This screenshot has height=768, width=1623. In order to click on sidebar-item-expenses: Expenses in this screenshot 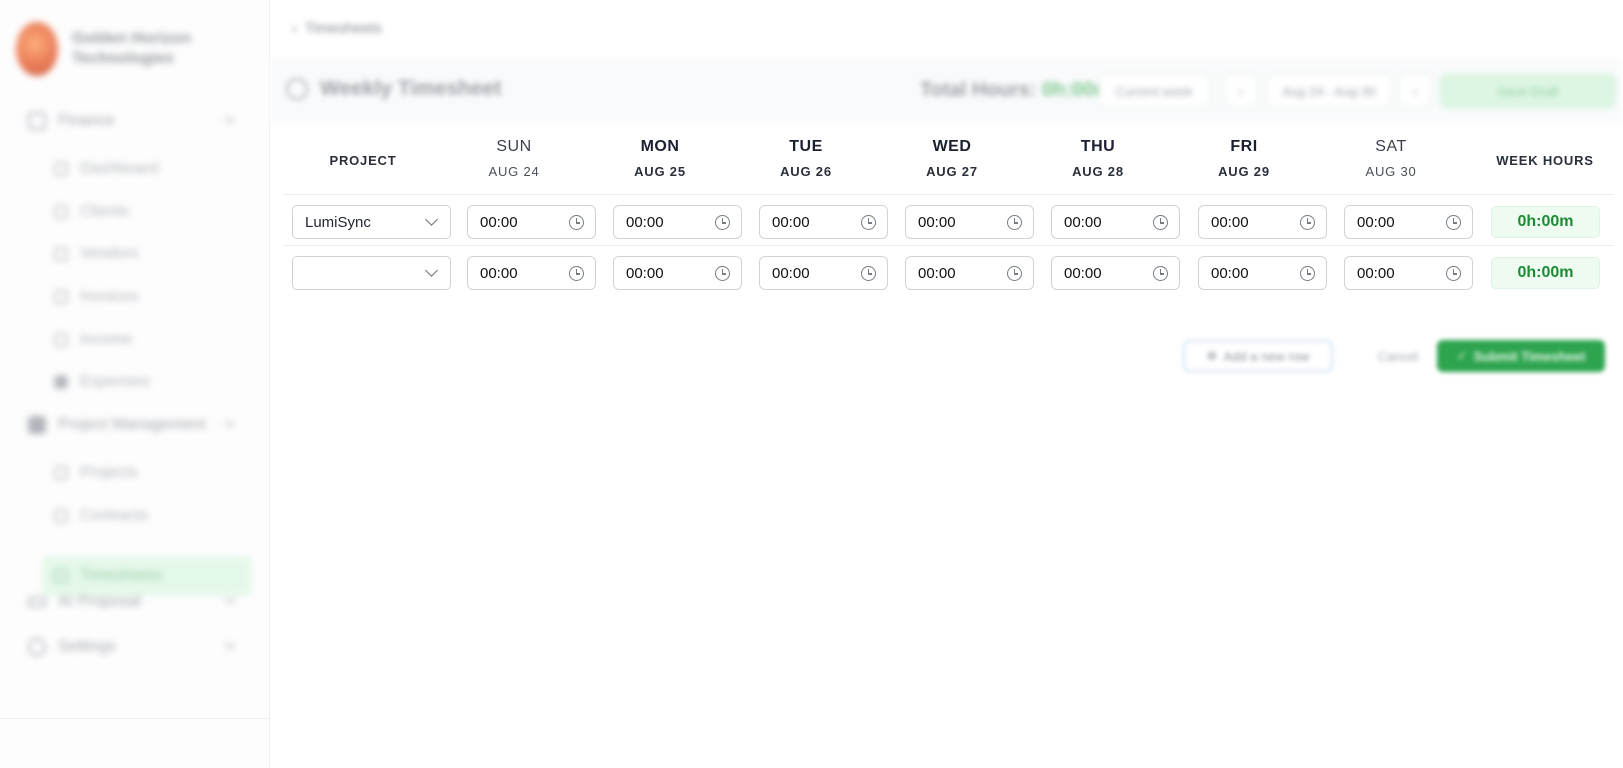, I will do `click(102, 382)`.